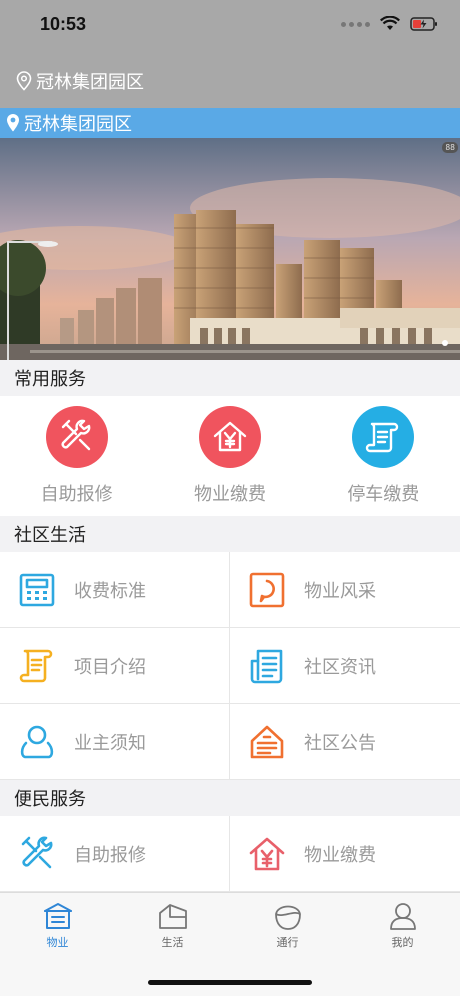 The width and height of the screenshot is (460, 996). I want to click on home-indicator, so click(230, 982).